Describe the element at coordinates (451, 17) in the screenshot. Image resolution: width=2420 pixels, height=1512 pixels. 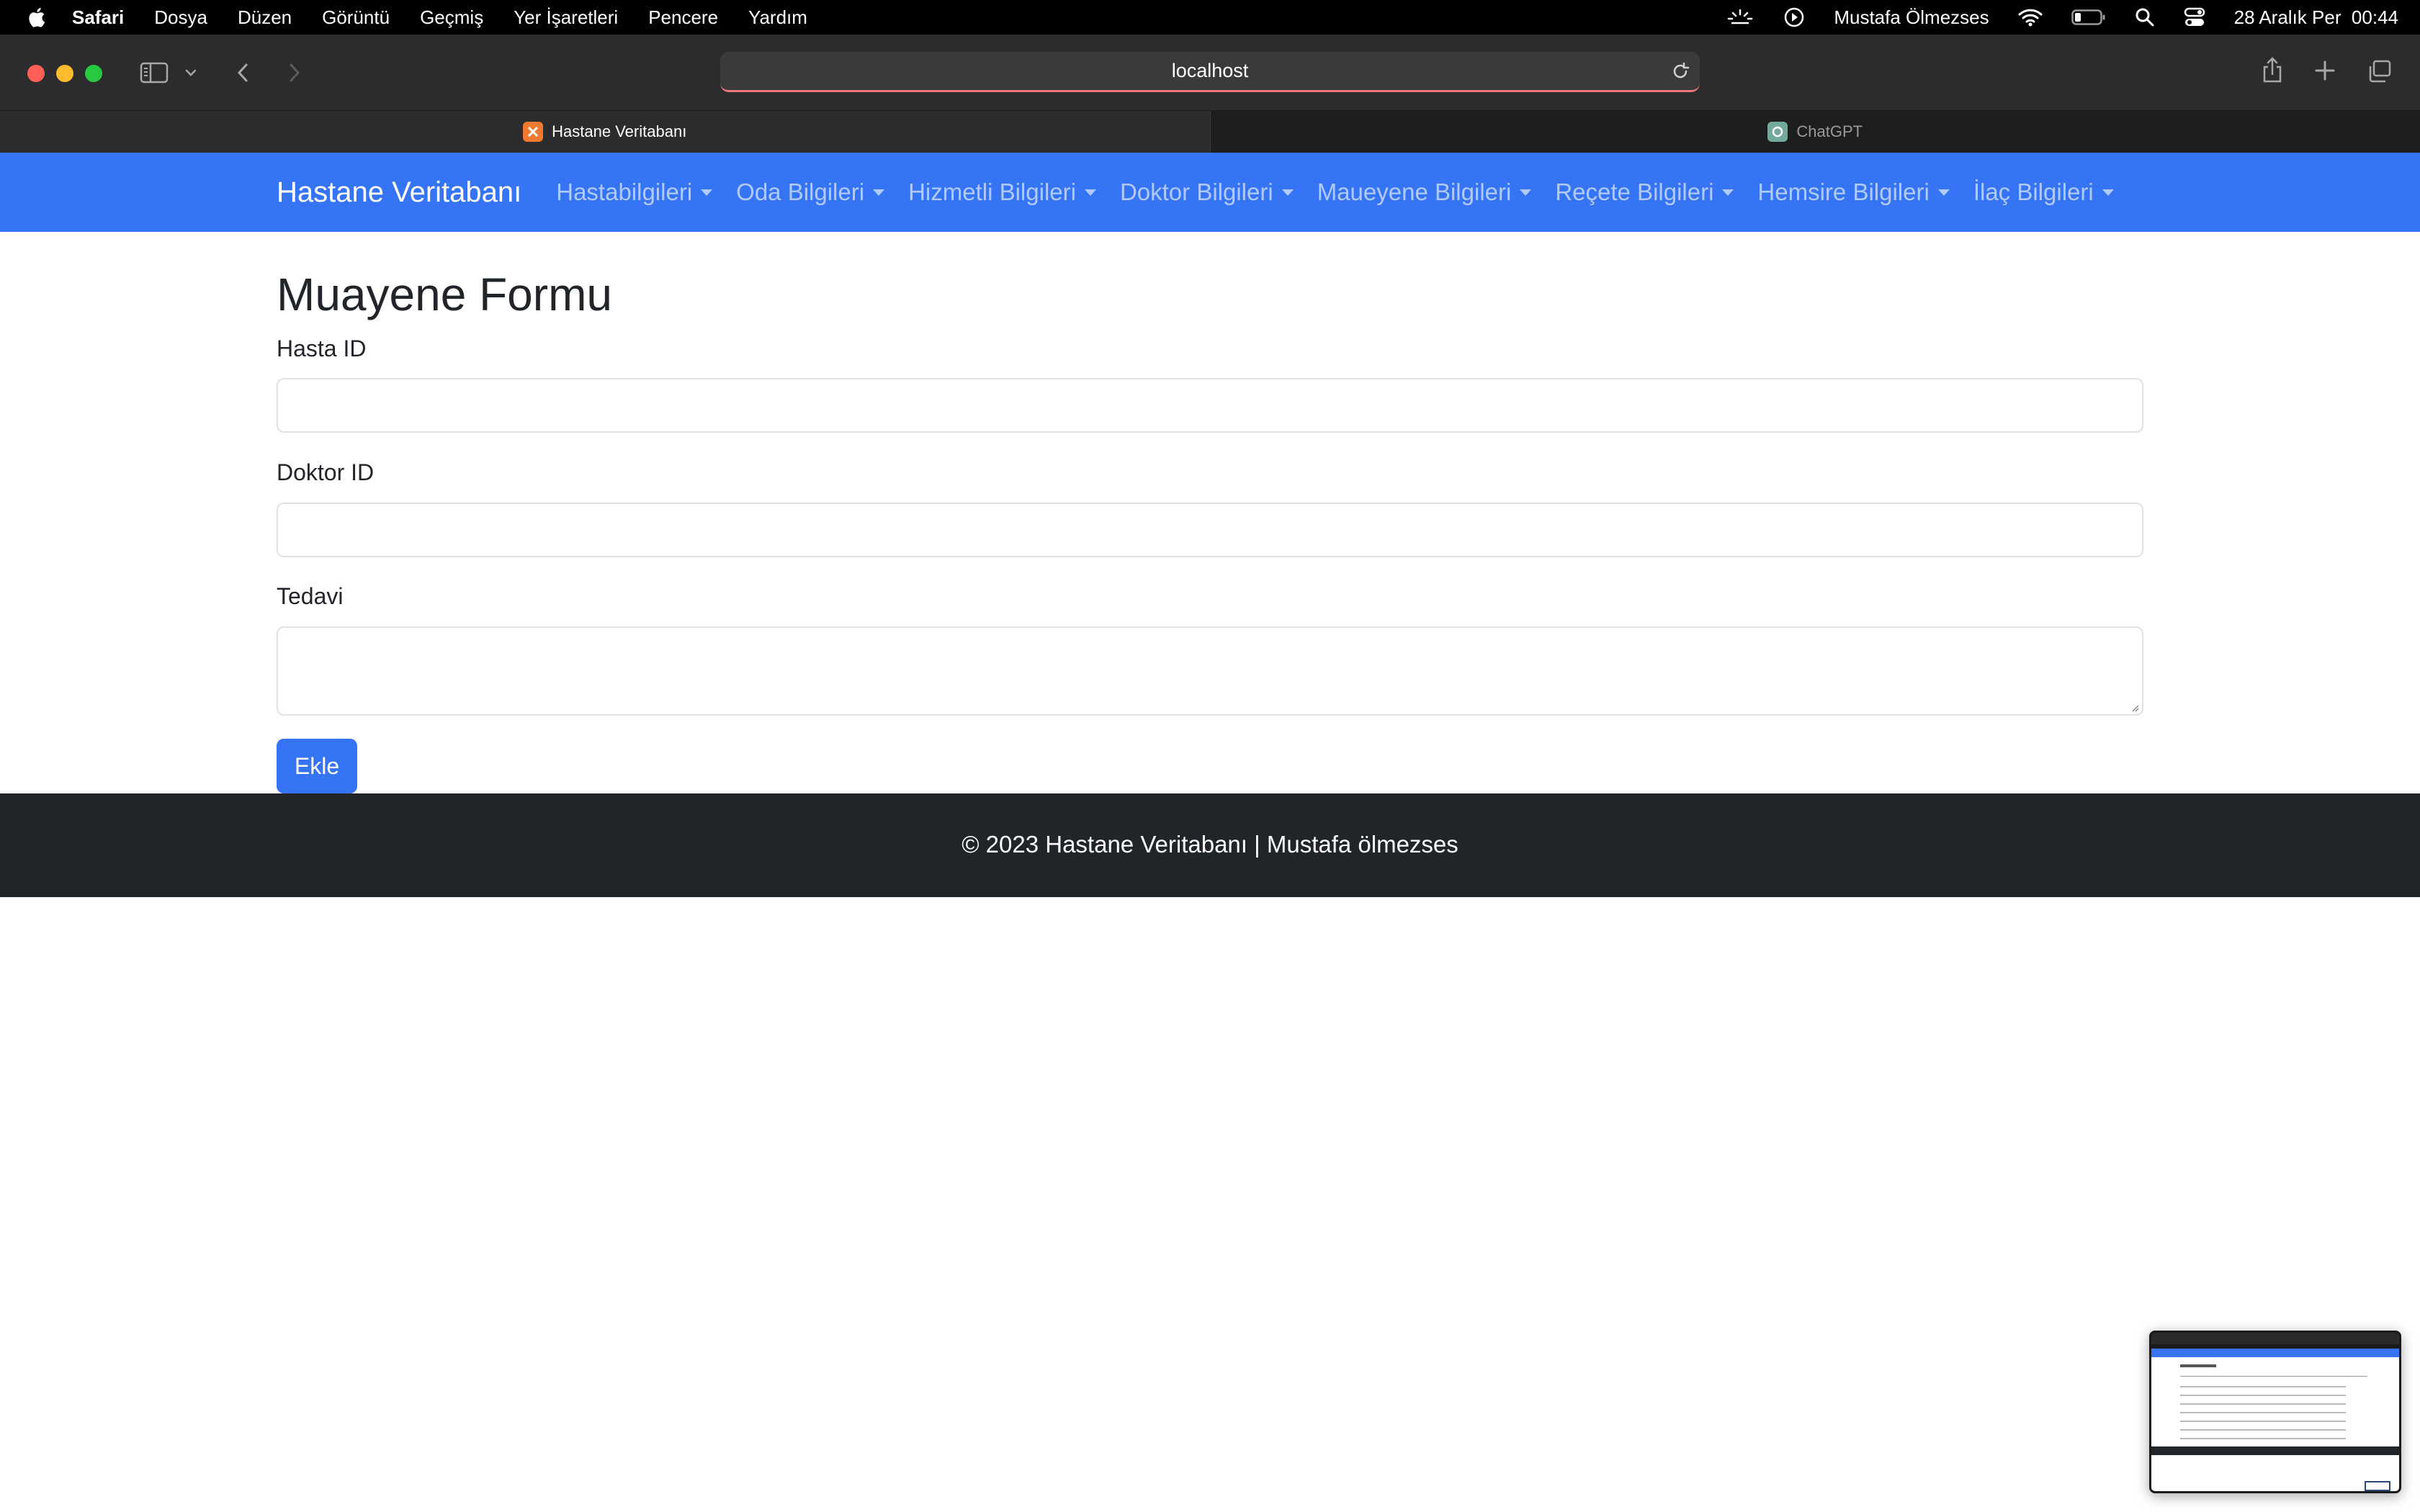
I see `menu-gecmis: Geçmiş` at that location.